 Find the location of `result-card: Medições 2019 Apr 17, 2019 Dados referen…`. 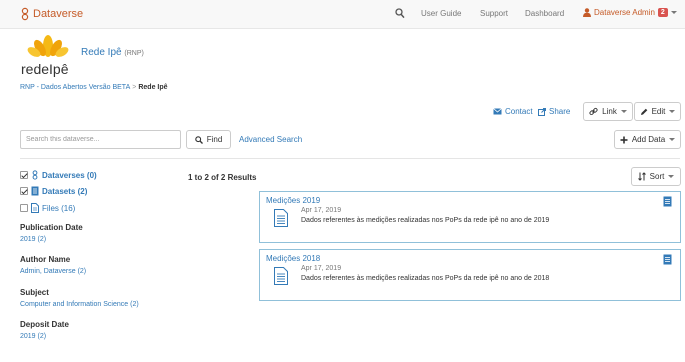

result-card: Medições 2019 Apr 17, 2019 Dados referen… is located at coordinates (470, 217).